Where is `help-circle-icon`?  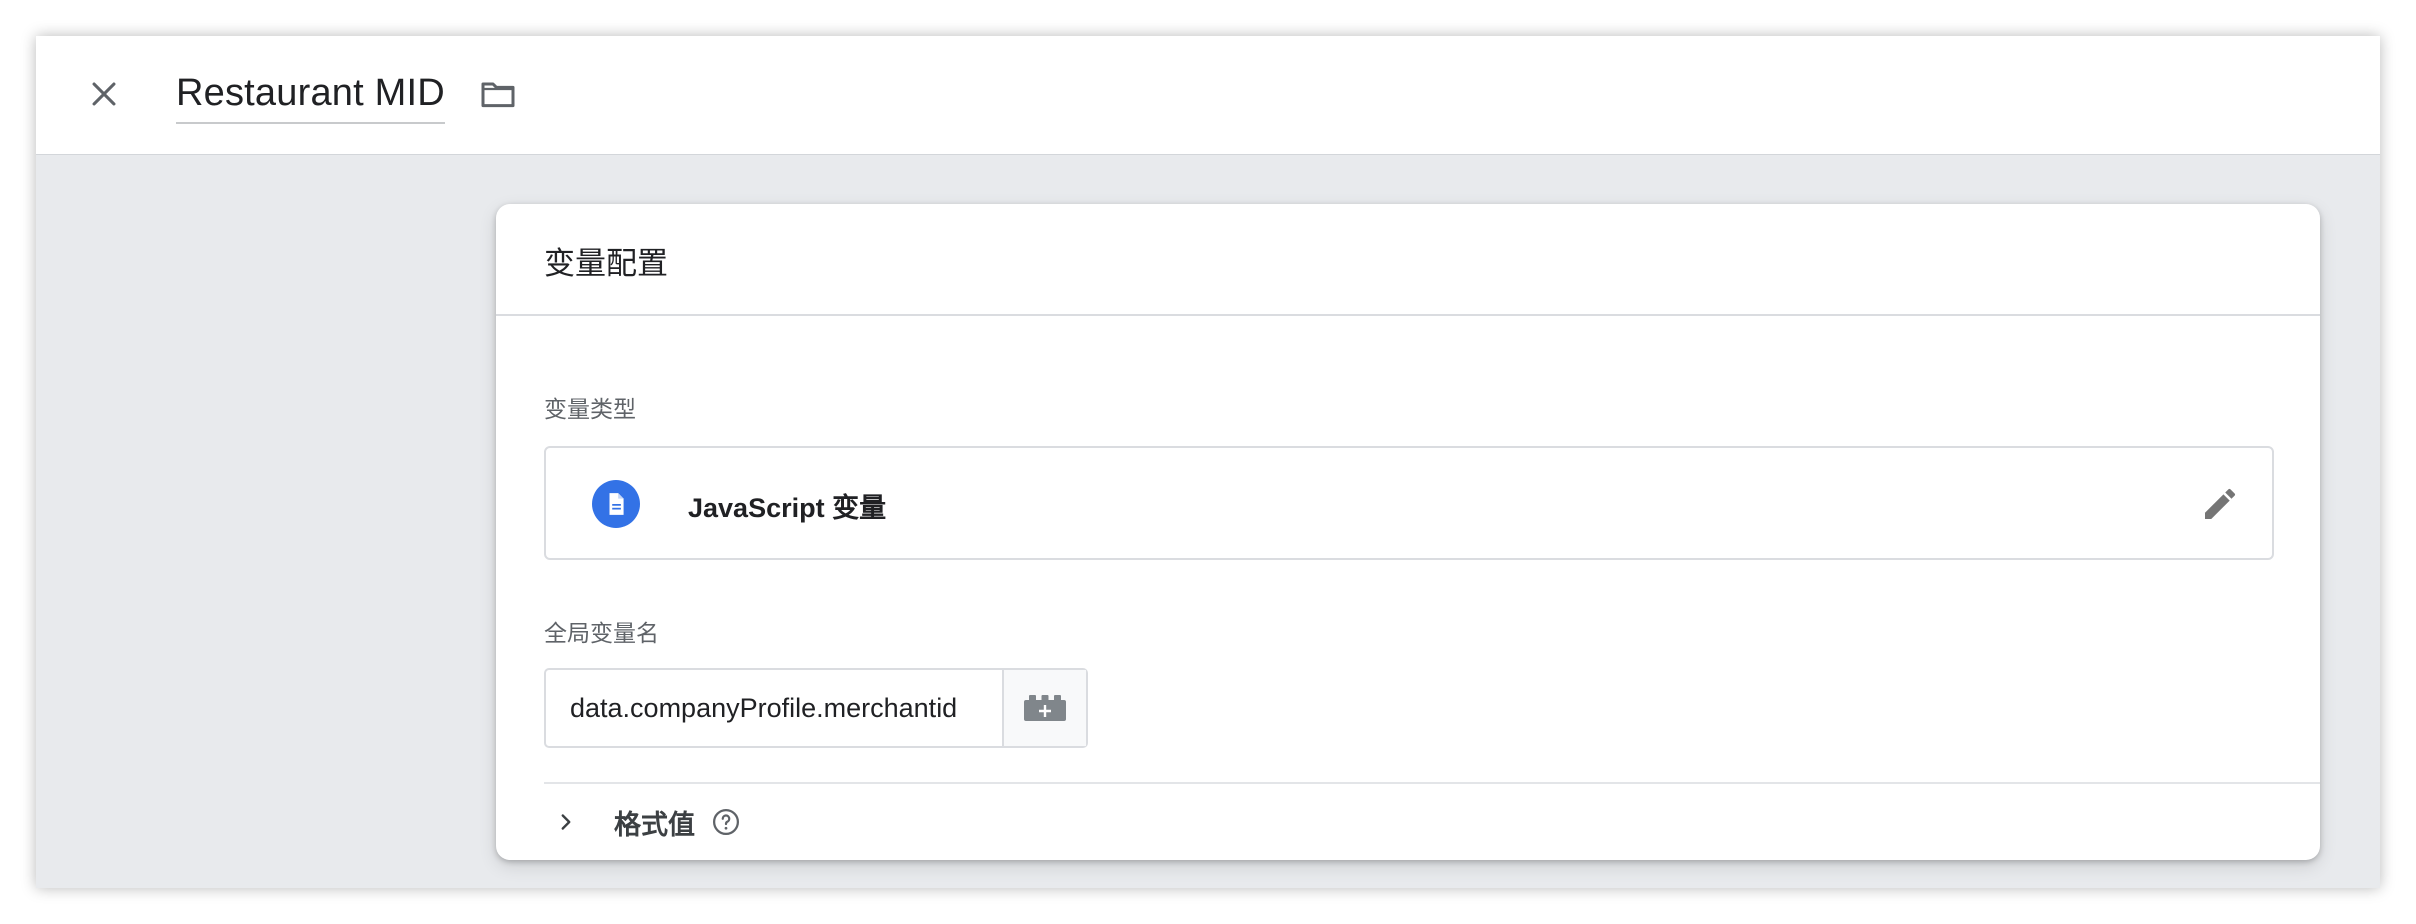 help-circle-icon is located at coordinates (726, 822).